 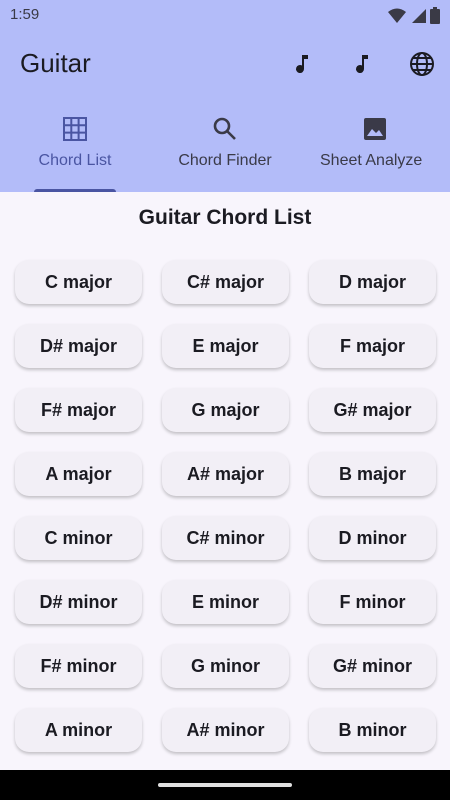 I want to click on page-title: Guitar Chord List, so click(x=225, y=217).